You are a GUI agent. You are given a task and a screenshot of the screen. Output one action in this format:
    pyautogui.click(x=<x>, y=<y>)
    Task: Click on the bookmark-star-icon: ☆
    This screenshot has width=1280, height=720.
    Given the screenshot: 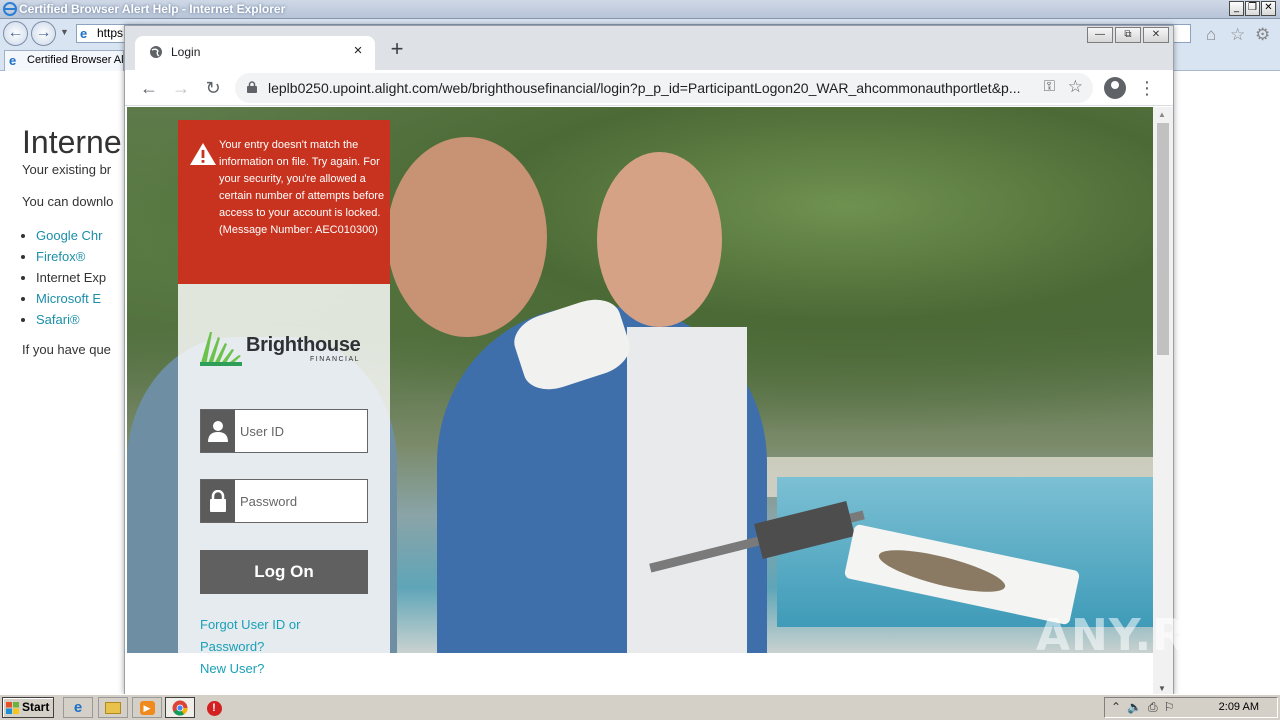 What is the action you would take?
    pyautogui.click(x=1075, y=87)
    